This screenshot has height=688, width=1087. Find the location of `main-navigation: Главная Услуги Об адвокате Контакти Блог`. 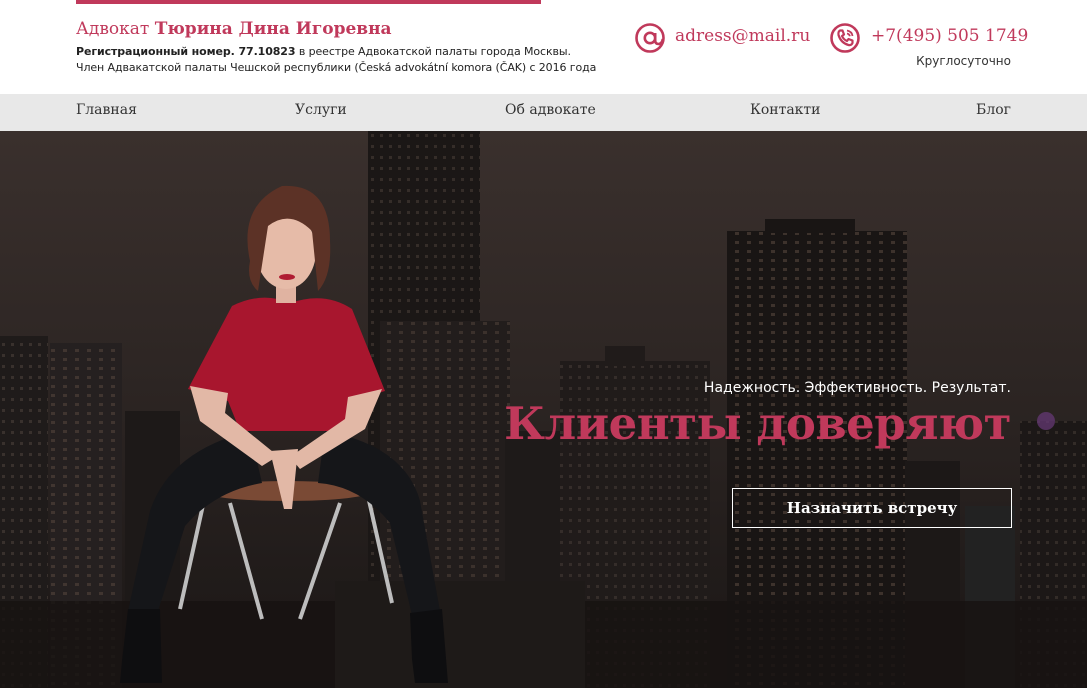

main-navigation: Главная Услуги Об адвокате Контакти Блог is located at coordinates (543, 112).